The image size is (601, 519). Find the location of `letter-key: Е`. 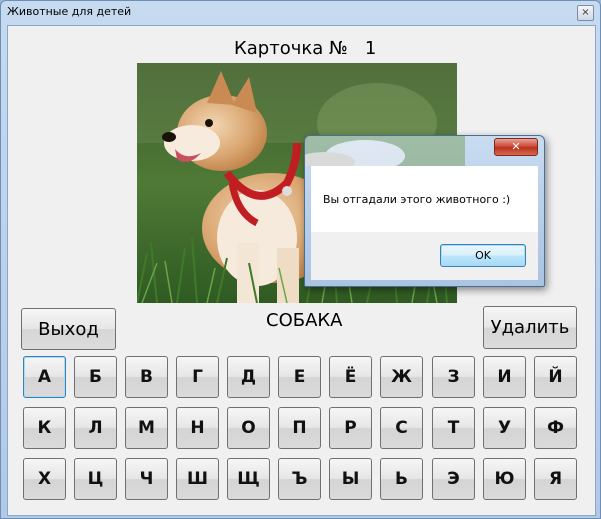

letter-key: Е is located at coordinates (299, 377).